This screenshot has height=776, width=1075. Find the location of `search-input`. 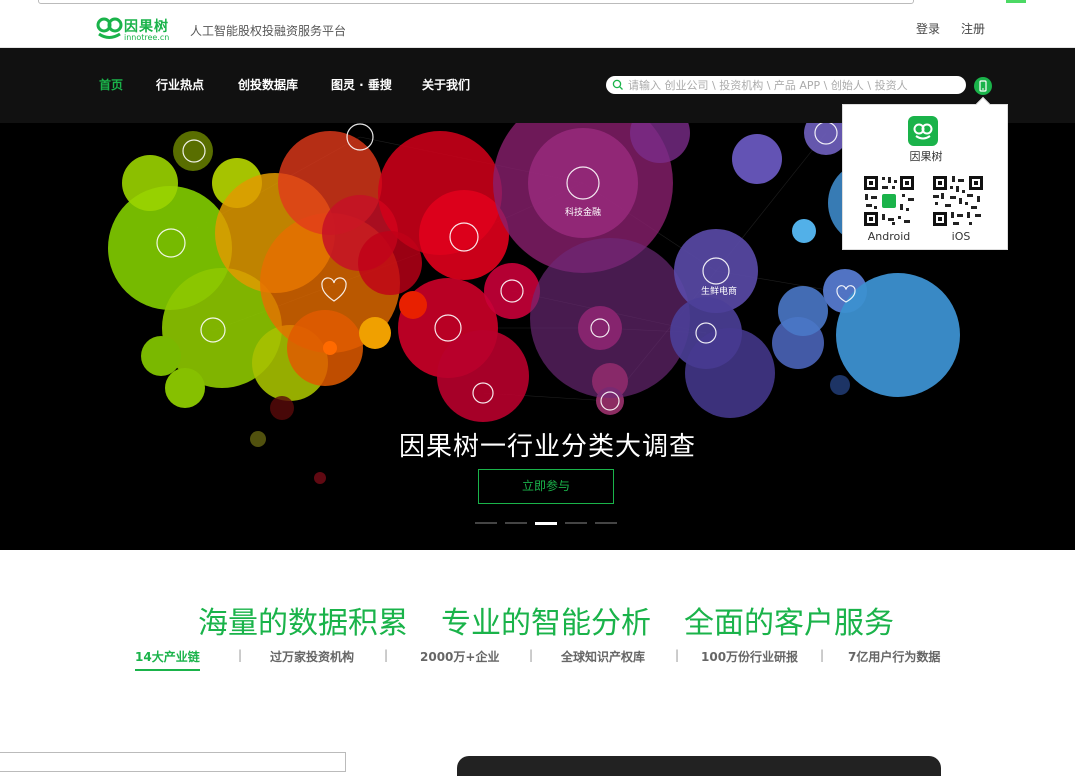

search-input is located at coordinates (793, 85).